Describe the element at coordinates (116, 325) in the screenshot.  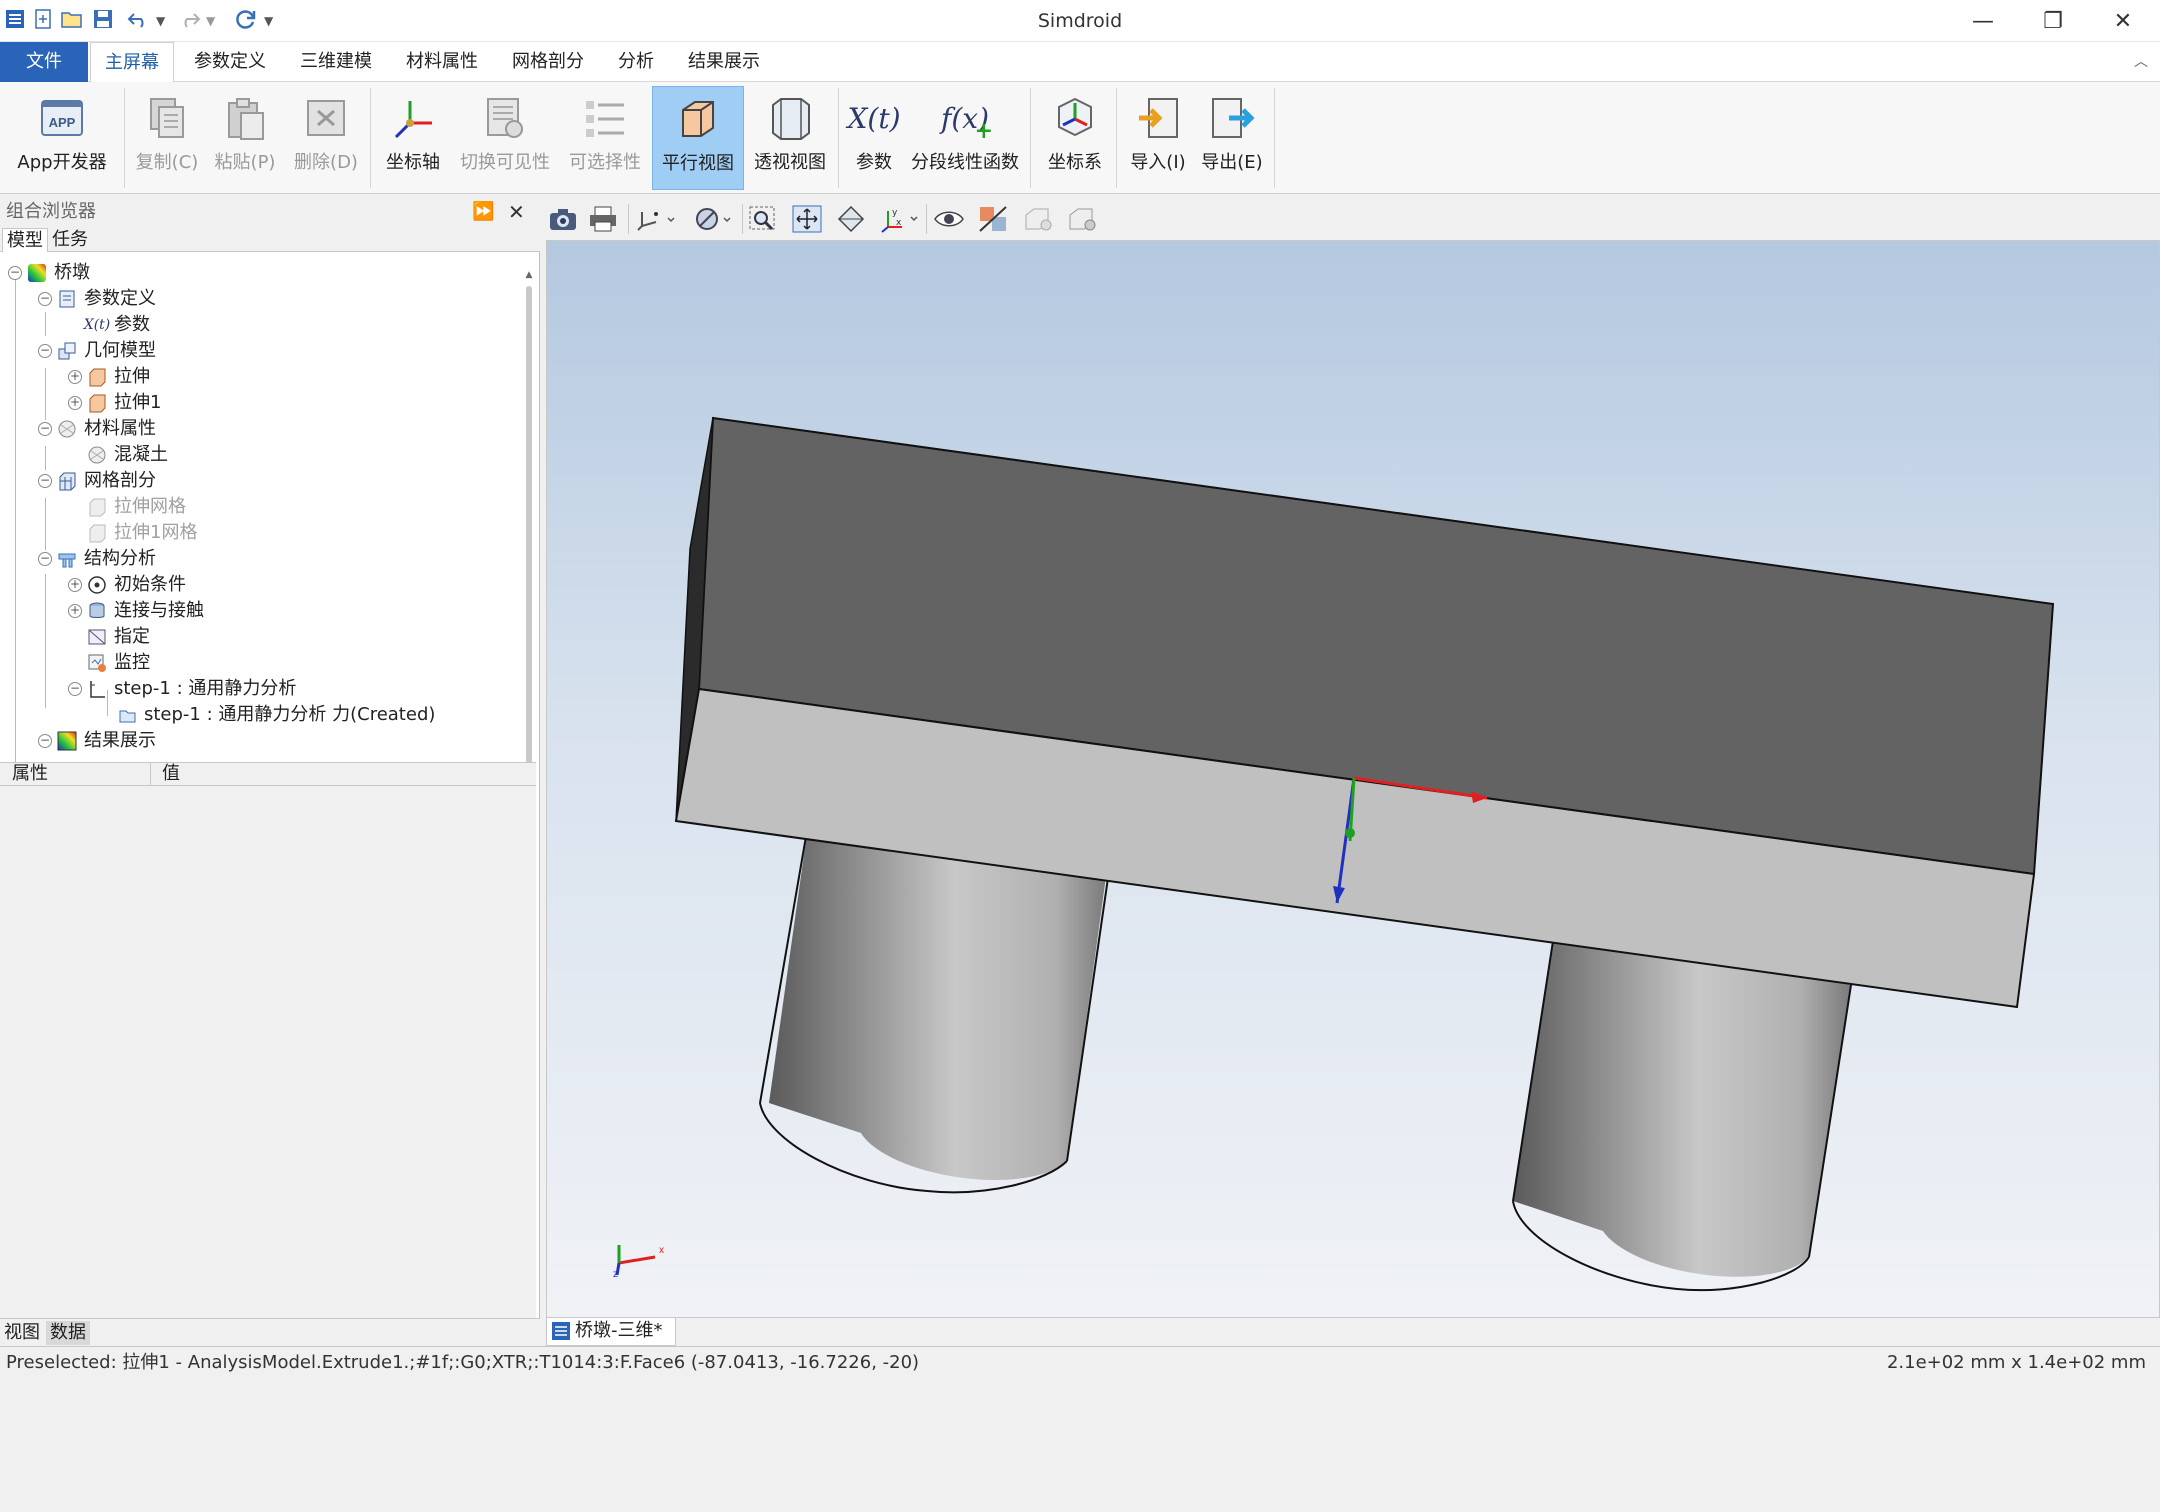
I see `tree-item-params: X(t) 参数` at that location.